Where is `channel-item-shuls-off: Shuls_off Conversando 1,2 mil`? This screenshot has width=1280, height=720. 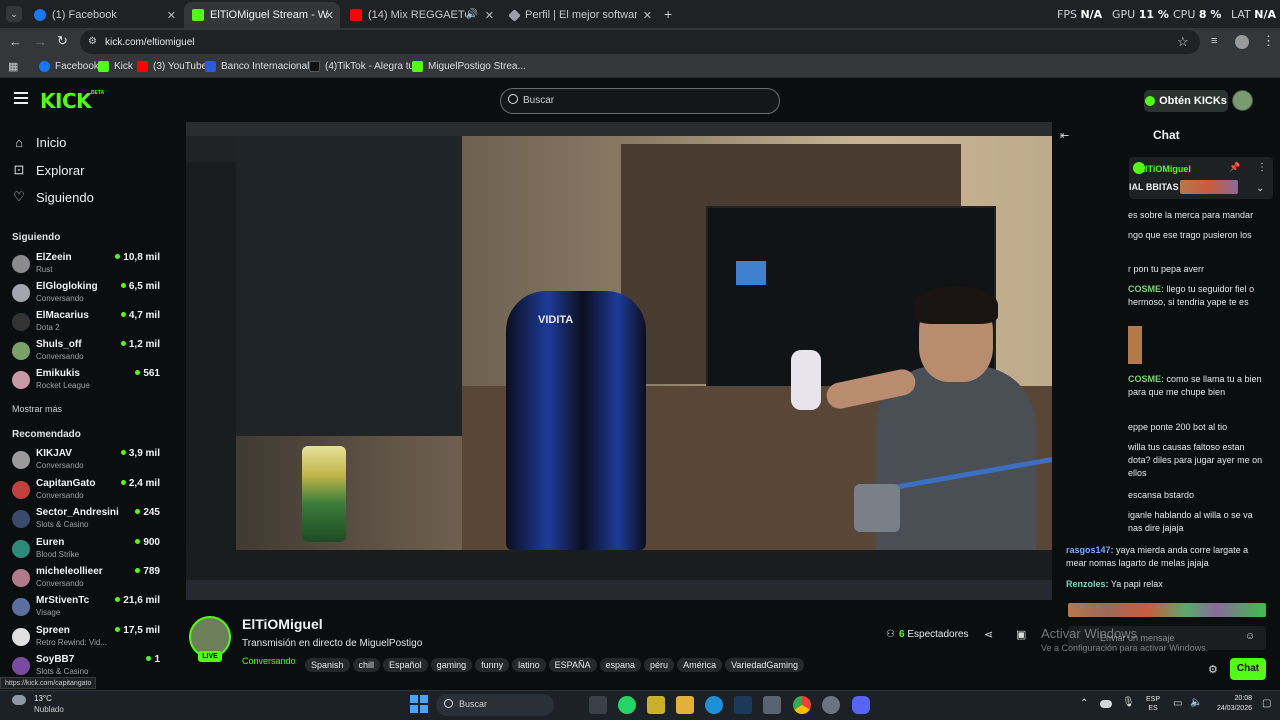
channel-item-shuls-off: Shuls_off Conversando 1,2 mil is located at coordinates (86, 352).